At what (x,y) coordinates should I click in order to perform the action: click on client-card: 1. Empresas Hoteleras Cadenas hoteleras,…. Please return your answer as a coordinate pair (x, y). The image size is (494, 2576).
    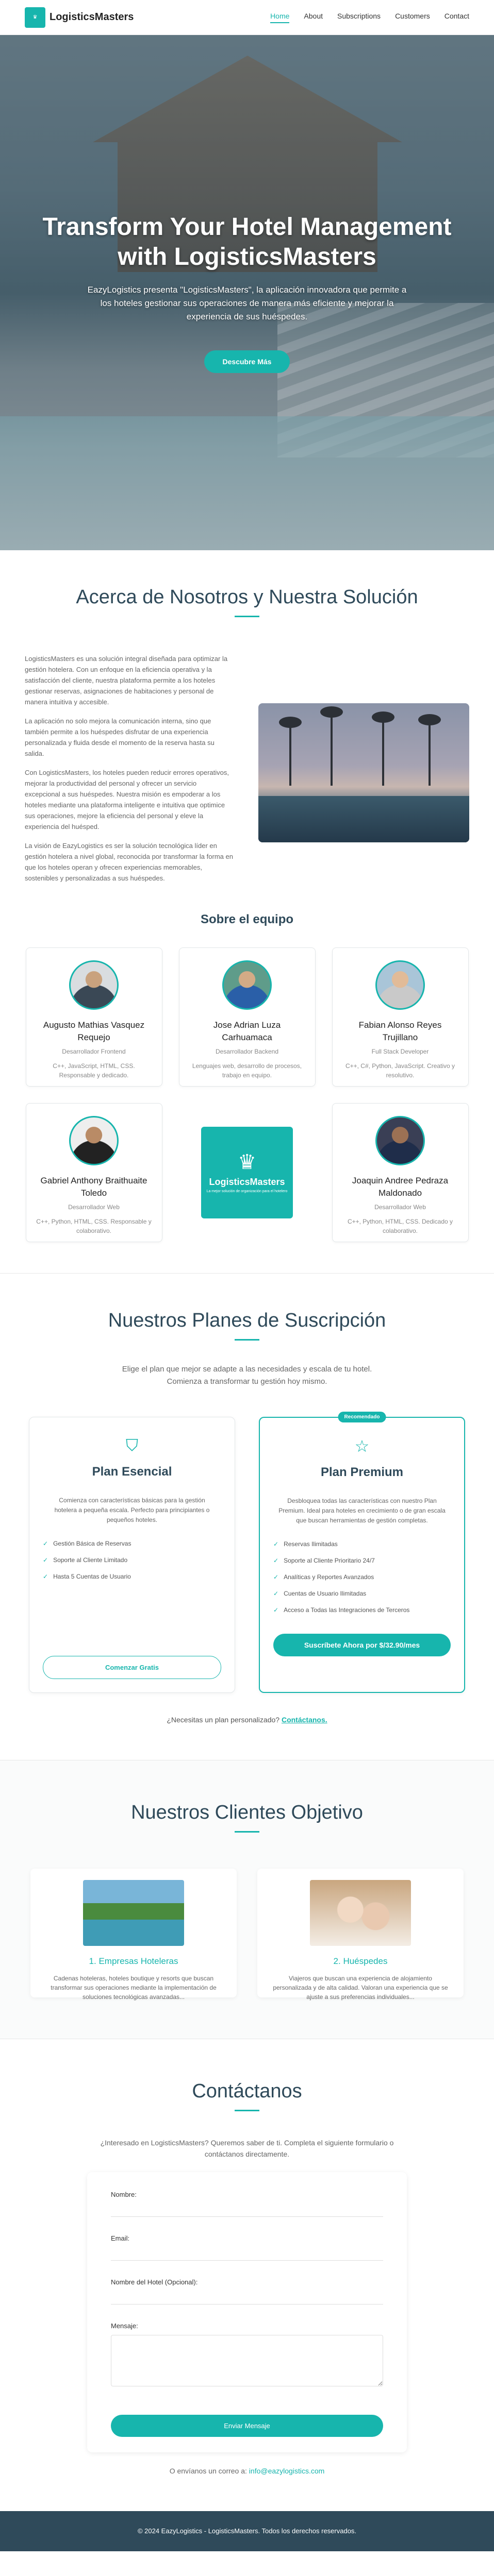
    Looking at the image, I should click on (133, 1935).